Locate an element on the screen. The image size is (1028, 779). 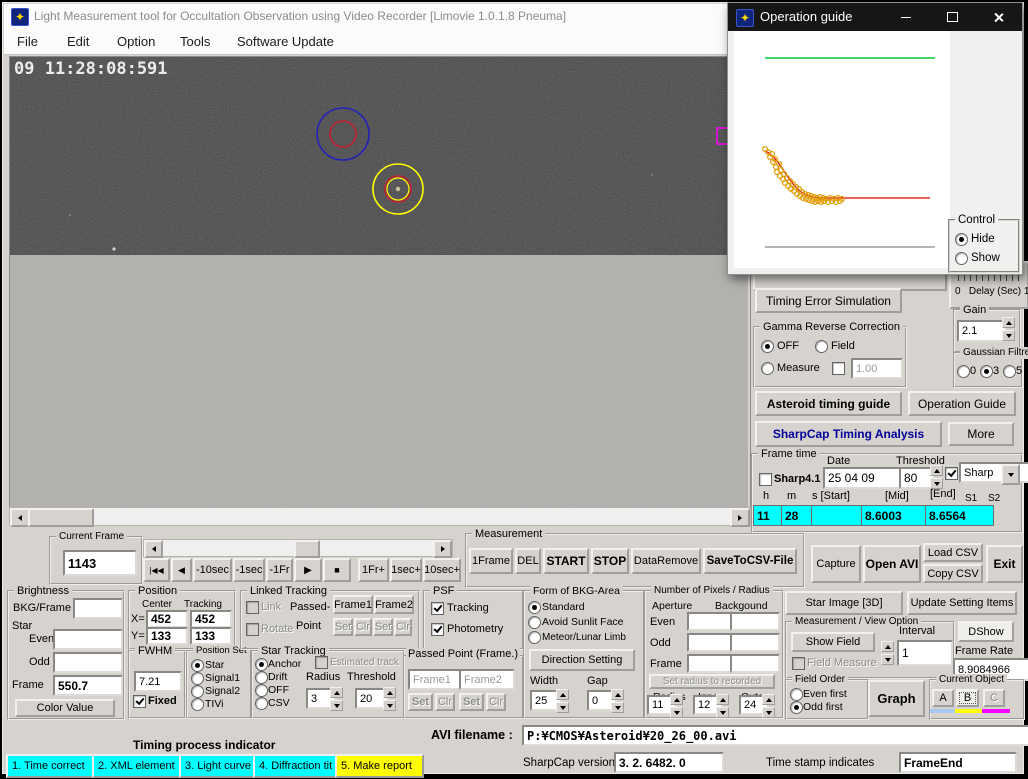
open-avi-button: Open AVI is located at coordinates (892, 564).